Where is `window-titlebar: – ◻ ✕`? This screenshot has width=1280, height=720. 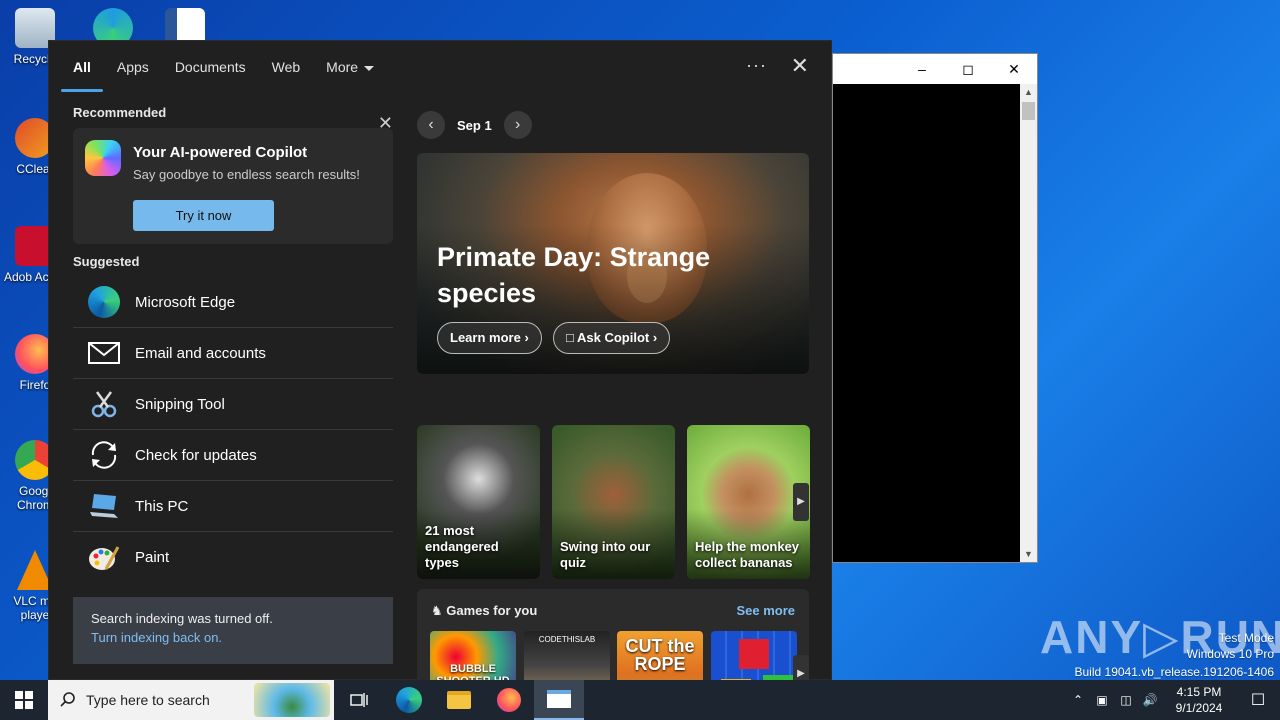 window-titlebar: – ◻ ✕ is located at coordinates (935, 69).